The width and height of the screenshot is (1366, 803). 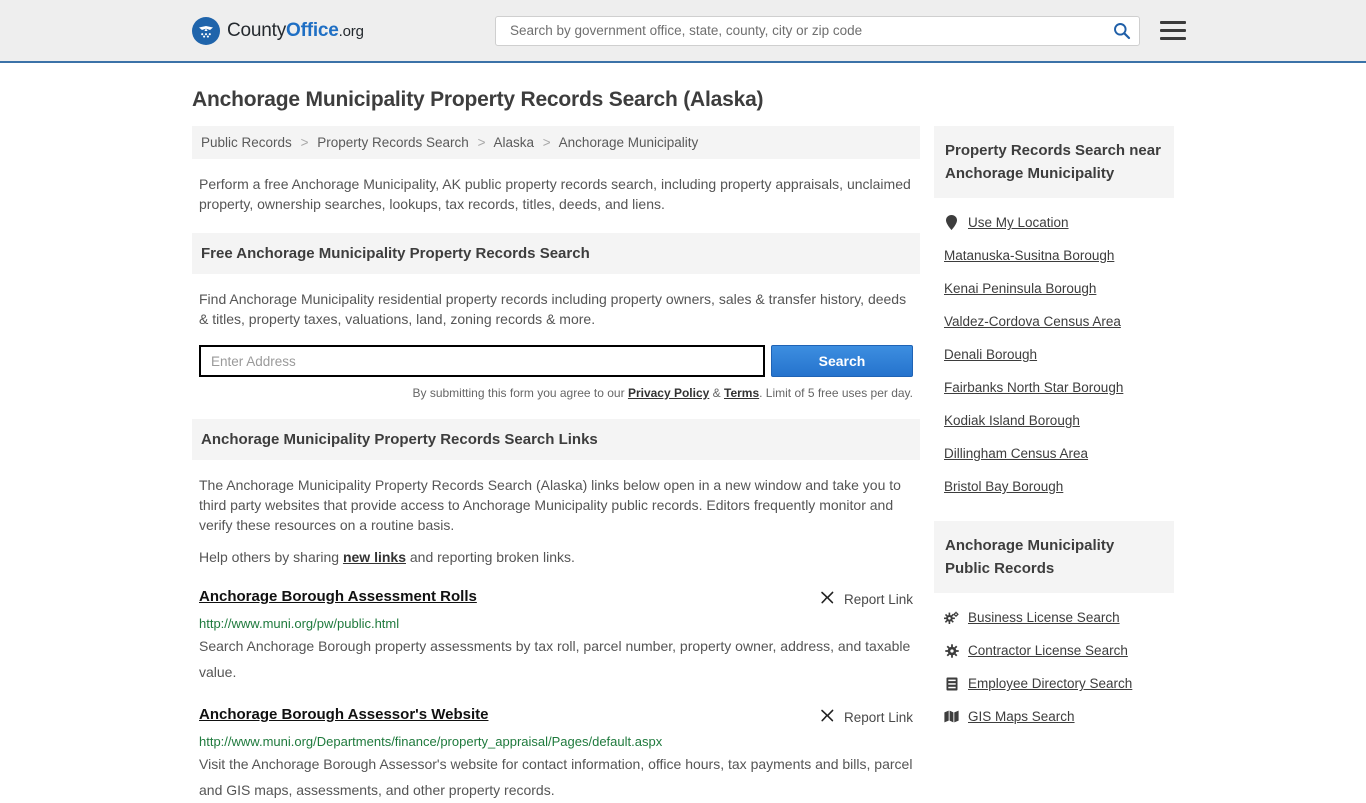 What do you see at coordinates (271, 557) in the screenshot?
I see `help-prefix: Help others by sharing` at bounding box center [271, 557].